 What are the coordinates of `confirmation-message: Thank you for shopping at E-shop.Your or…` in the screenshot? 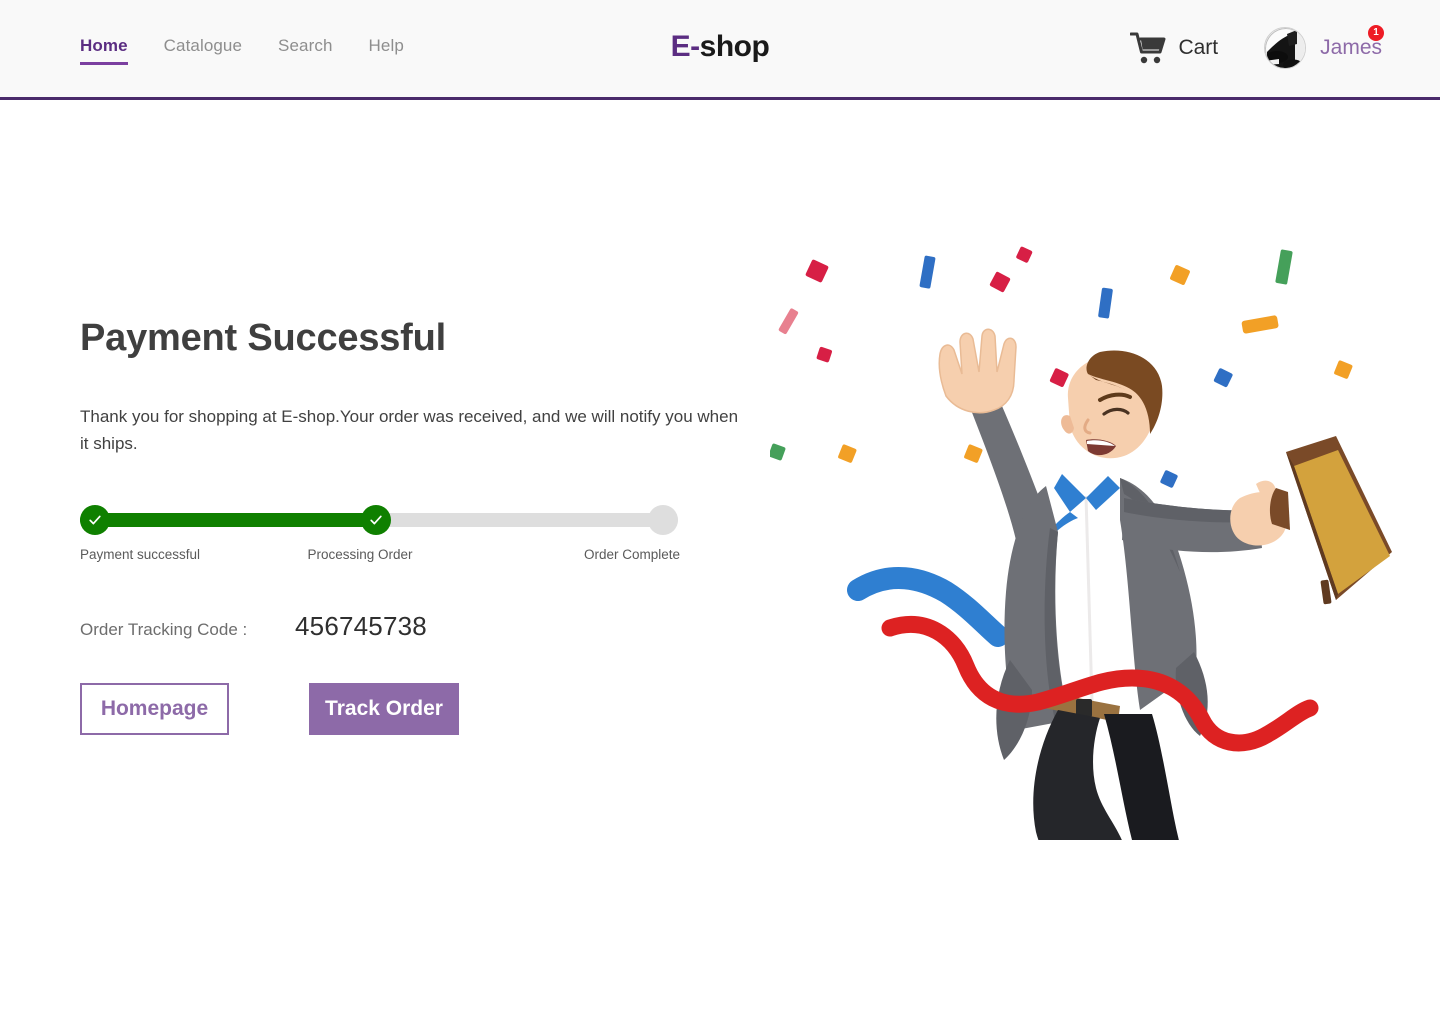 It's located at (409, 429).